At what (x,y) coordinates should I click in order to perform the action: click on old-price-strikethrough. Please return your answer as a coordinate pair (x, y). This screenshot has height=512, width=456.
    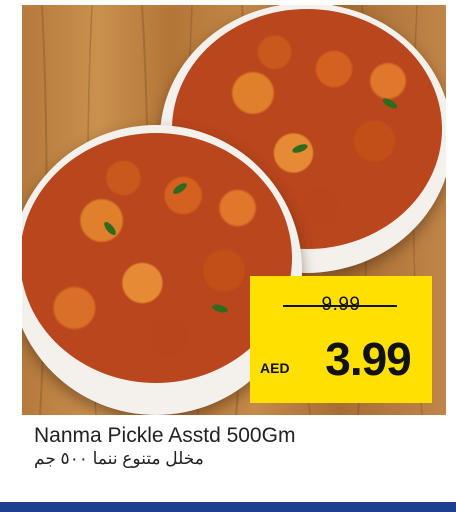
    Looking at the image, I should click on (340, 306).